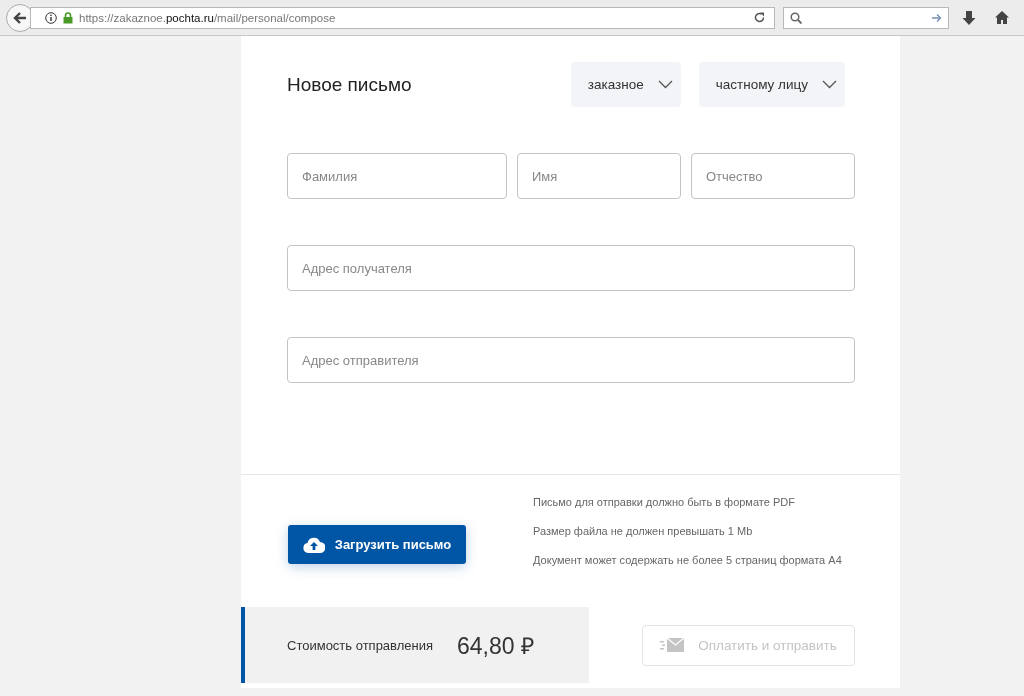 The image size is (1024, 696). What do you see at coordinates (350, 84) in the screenshot?
I see `page-title: Новое письмо` at bounding box center [350, 84].